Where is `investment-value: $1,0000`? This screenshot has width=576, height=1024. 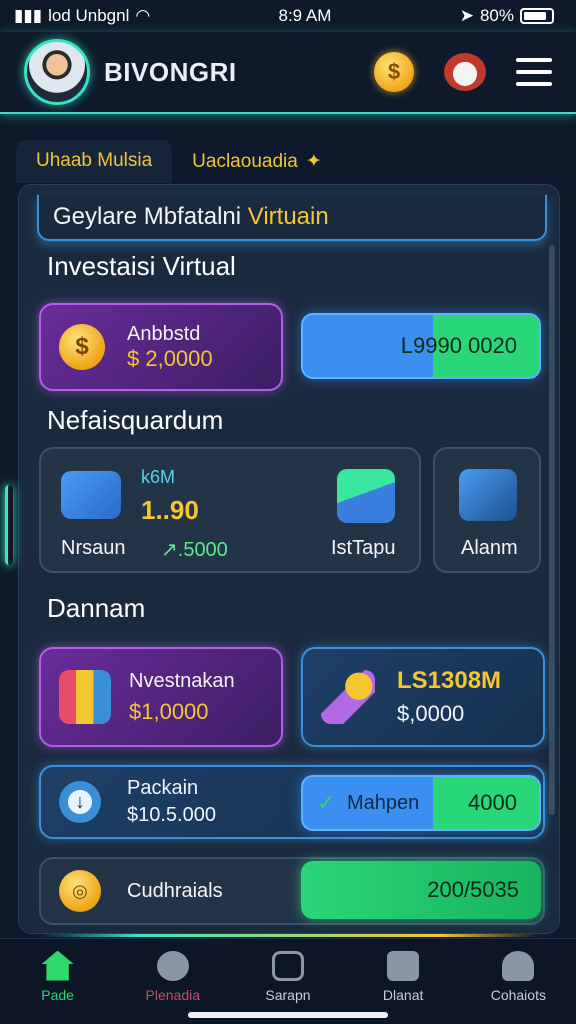
investment-value: $1,0000 is located at coordinates (169, 711).